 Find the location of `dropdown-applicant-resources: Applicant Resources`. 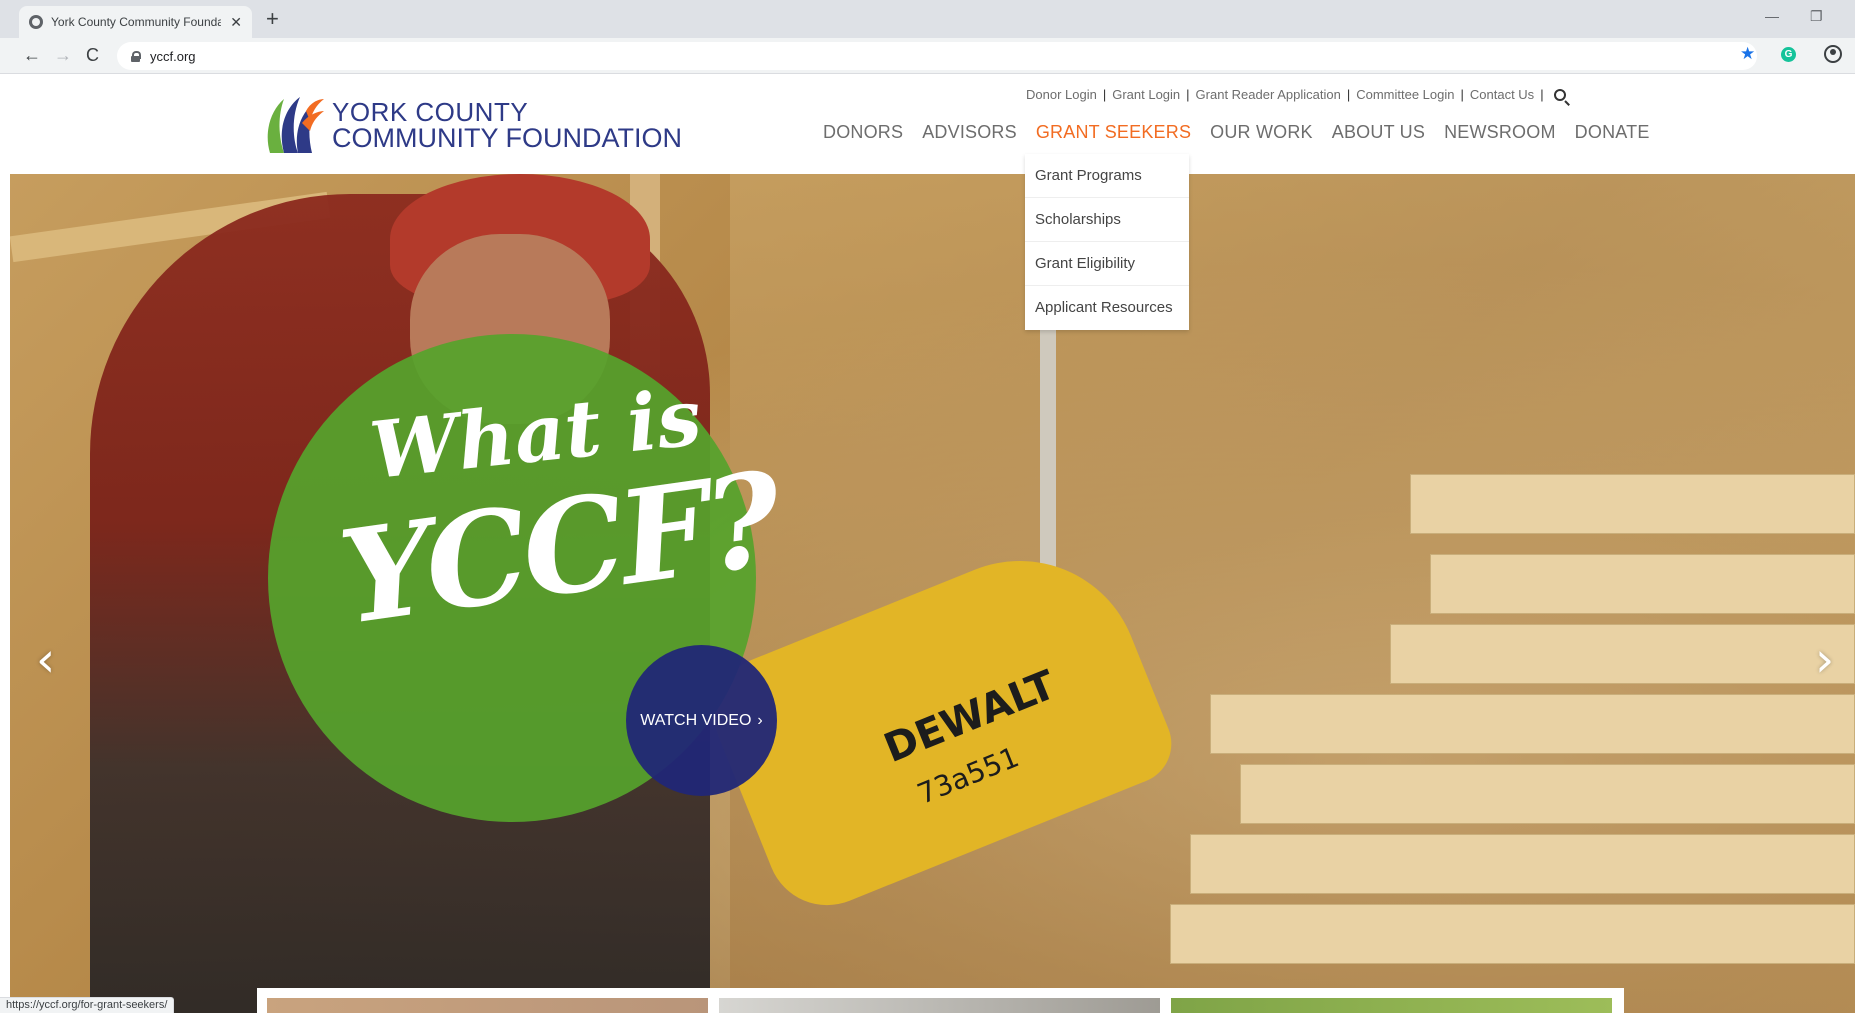

dropdown-applicant-resources: Applicant Resources is located at coordinates (1107, 308).